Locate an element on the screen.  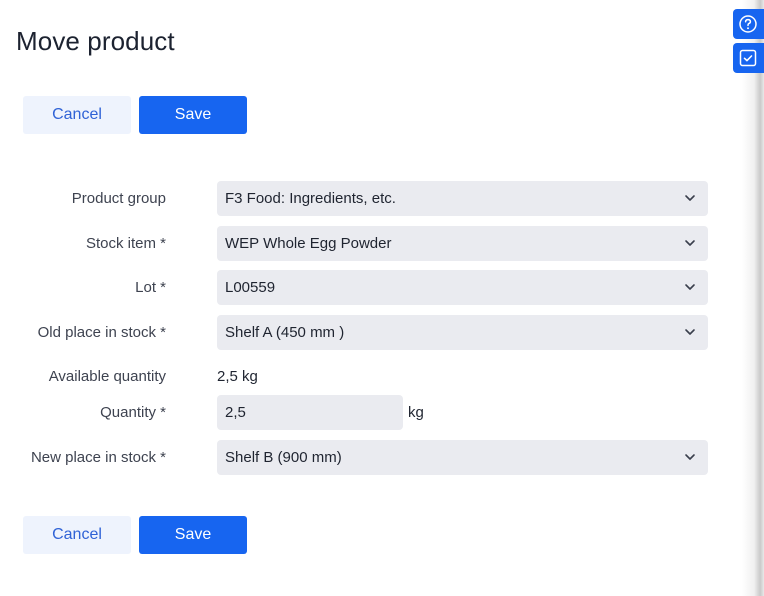
stock-item-label: Stock item * is located at coordinates (125, 243).